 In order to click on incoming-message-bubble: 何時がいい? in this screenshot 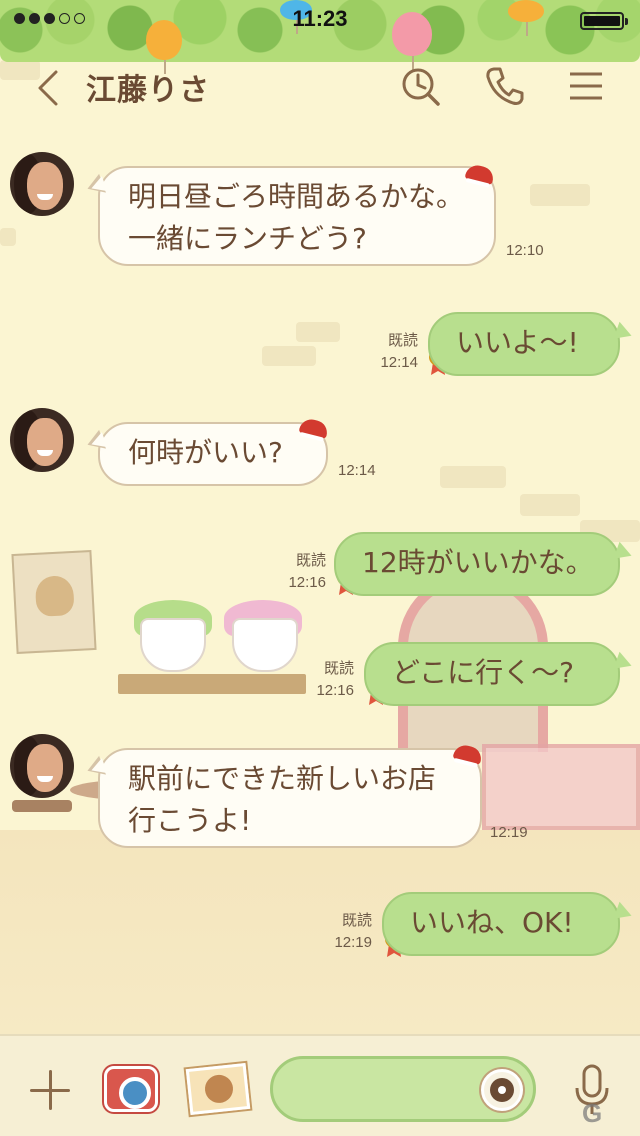, I will do `click(213, 454)`.